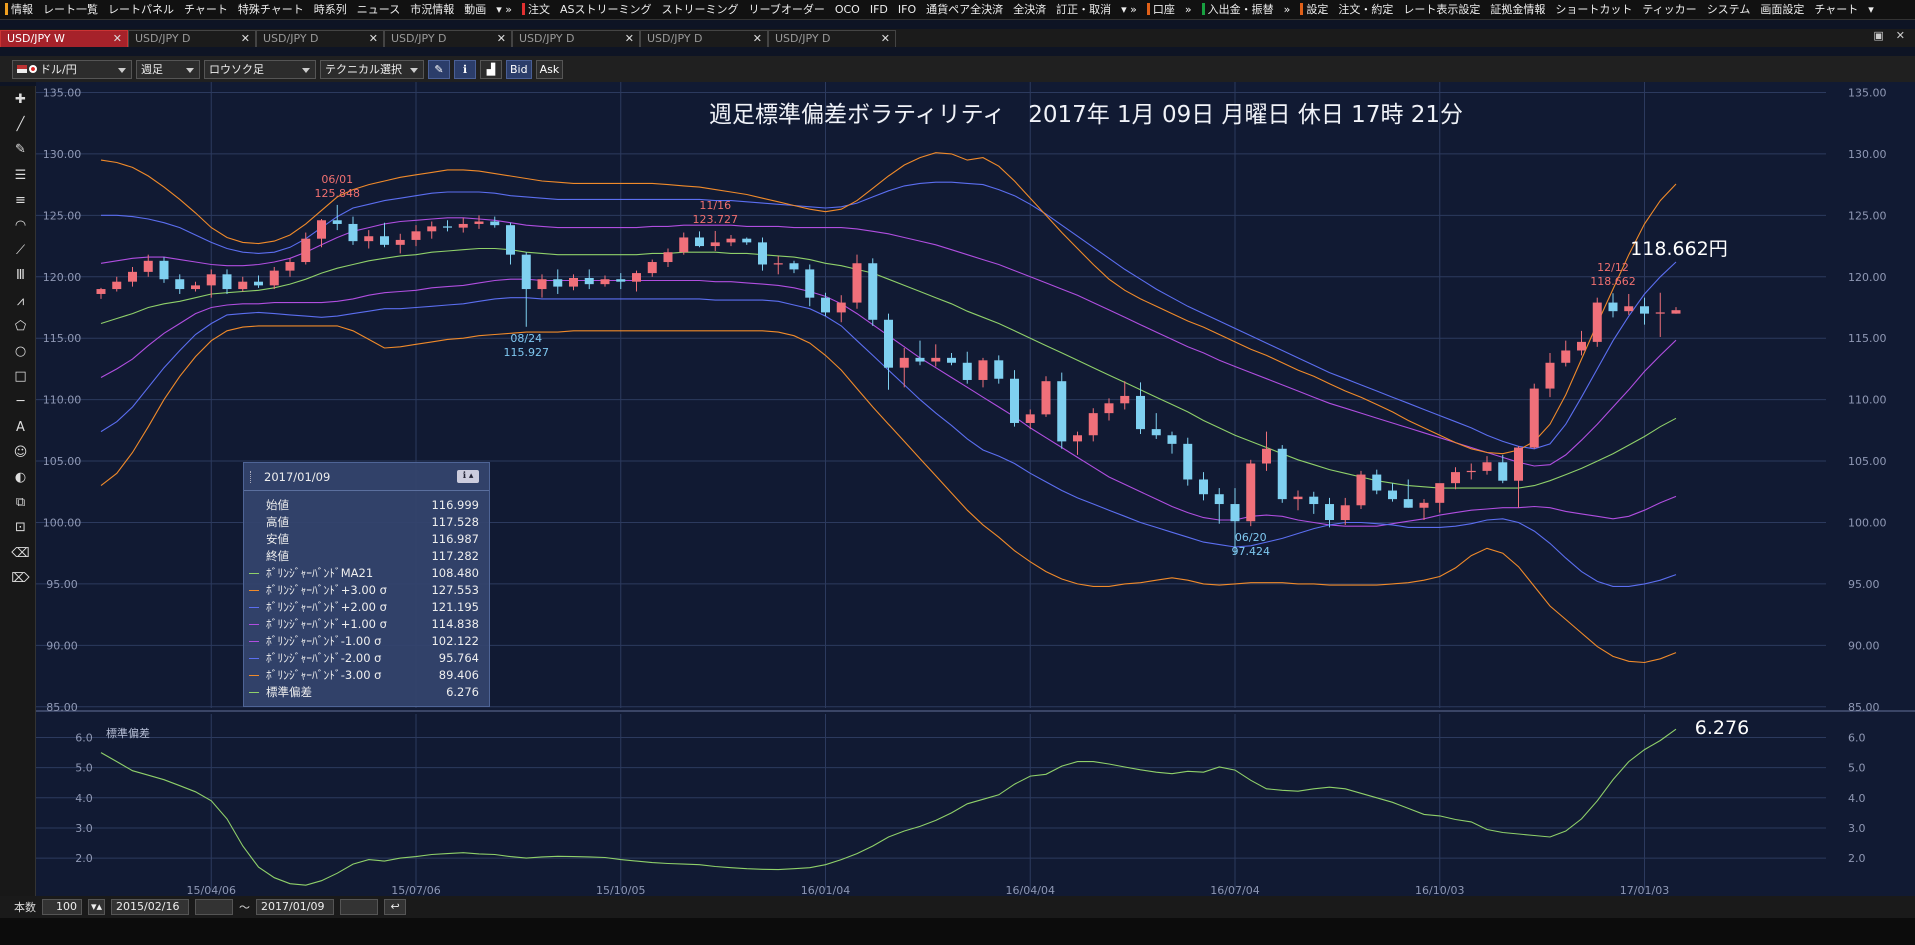 This screenshot has height=945, width=1915. Describe the element at coordinates (20, 503) in the screenshot. I see `copy-icon: ⧉` at that location.